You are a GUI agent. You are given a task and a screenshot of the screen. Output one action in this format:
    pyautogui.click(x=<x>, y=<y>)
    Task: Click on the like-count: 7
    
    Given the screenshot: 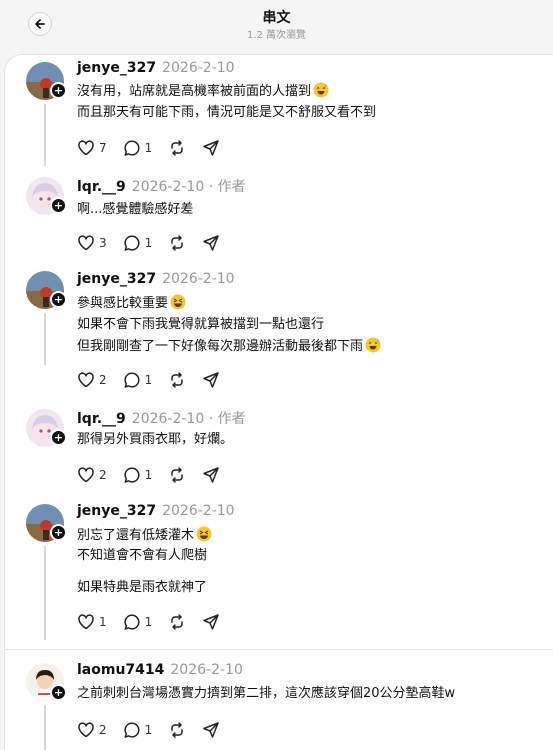 What is the action you would take?
    pyautogui.click(x=103, y=148)
    